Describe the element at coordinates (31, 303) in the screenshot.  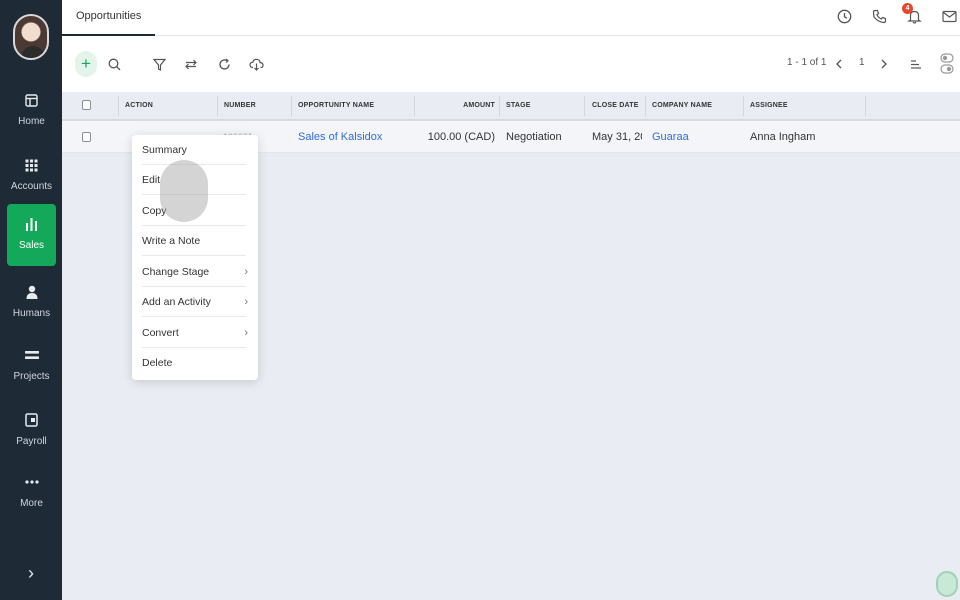
I see `sidebar-item-humans: Humans` at that location.